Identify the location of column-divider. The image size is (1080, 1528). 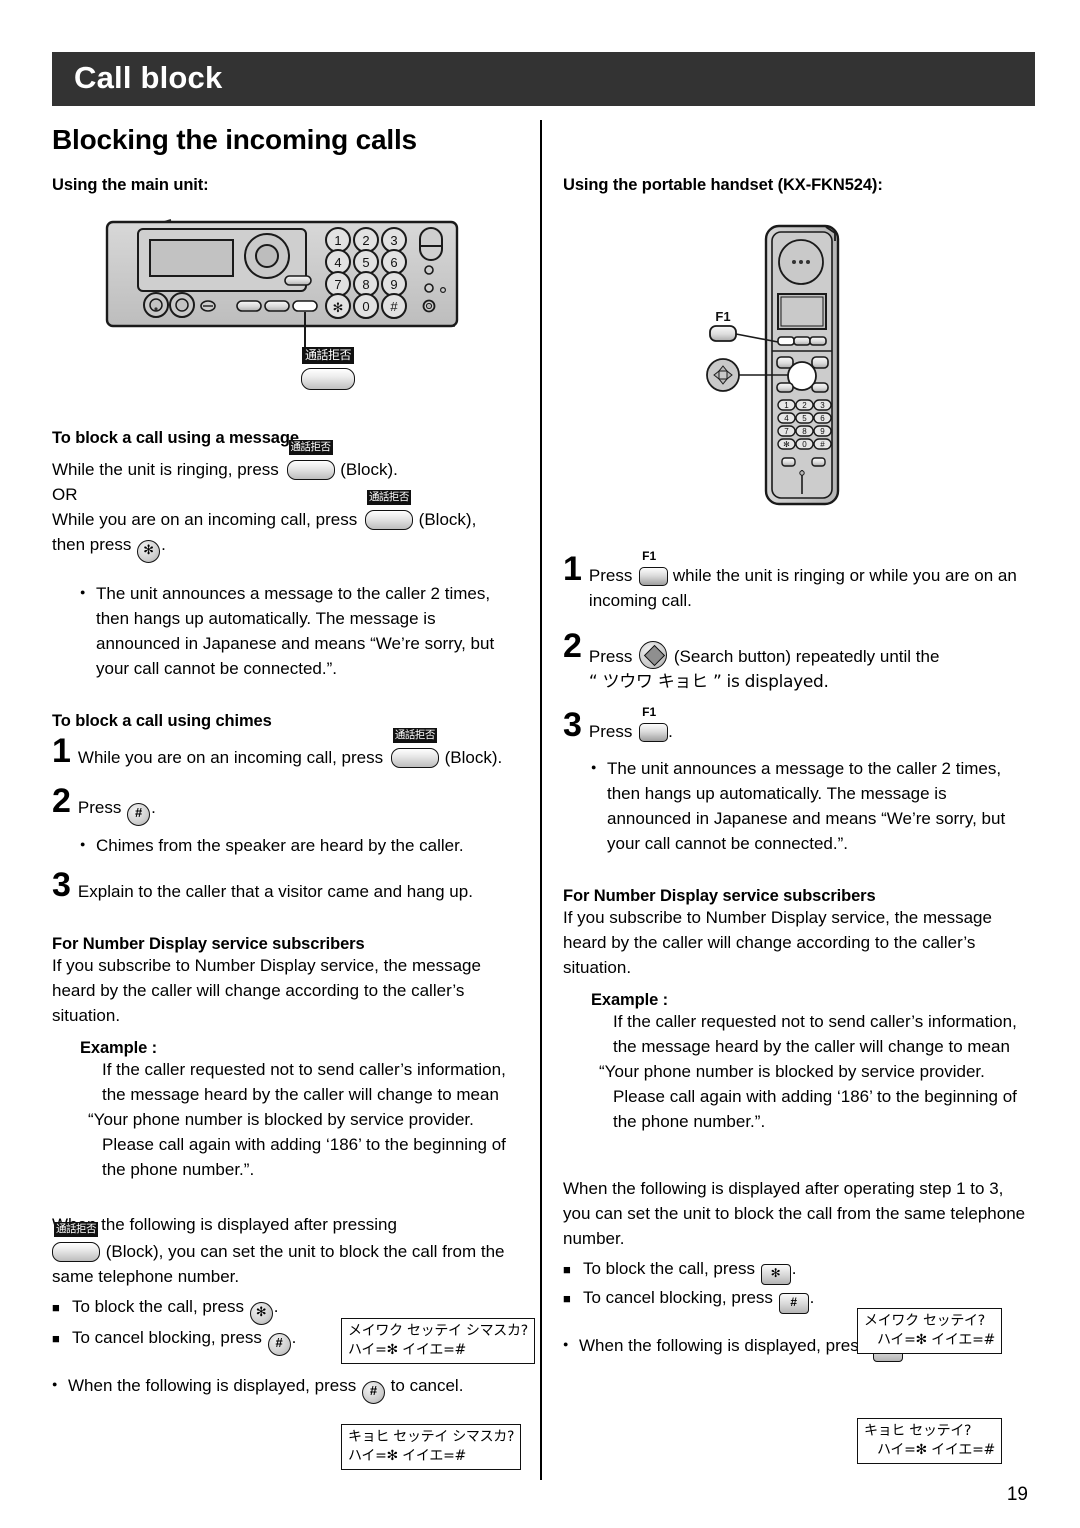
(541, 800).